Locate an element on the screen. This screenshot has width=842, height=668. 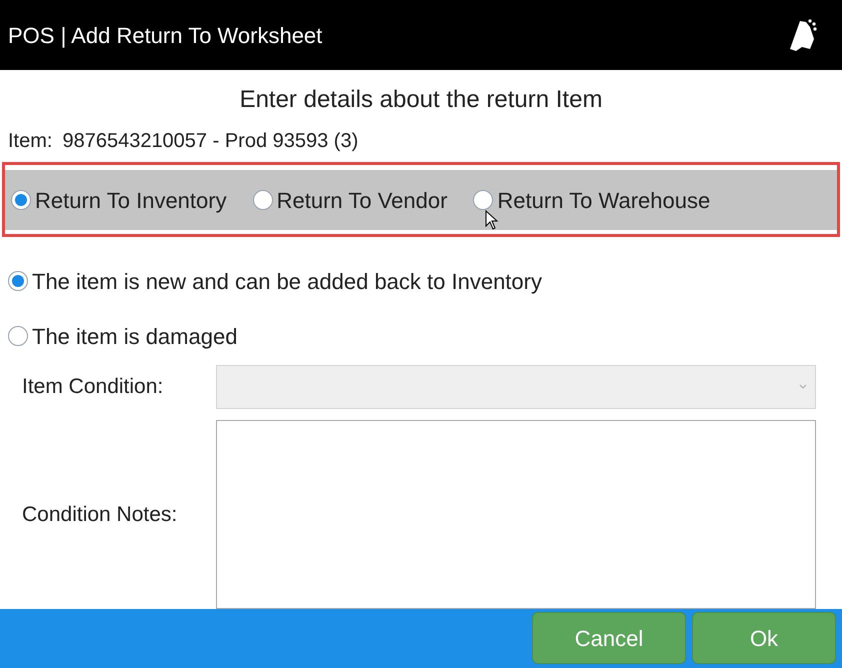
field-label: Condition Notes: is located at coordinates (100, 515).